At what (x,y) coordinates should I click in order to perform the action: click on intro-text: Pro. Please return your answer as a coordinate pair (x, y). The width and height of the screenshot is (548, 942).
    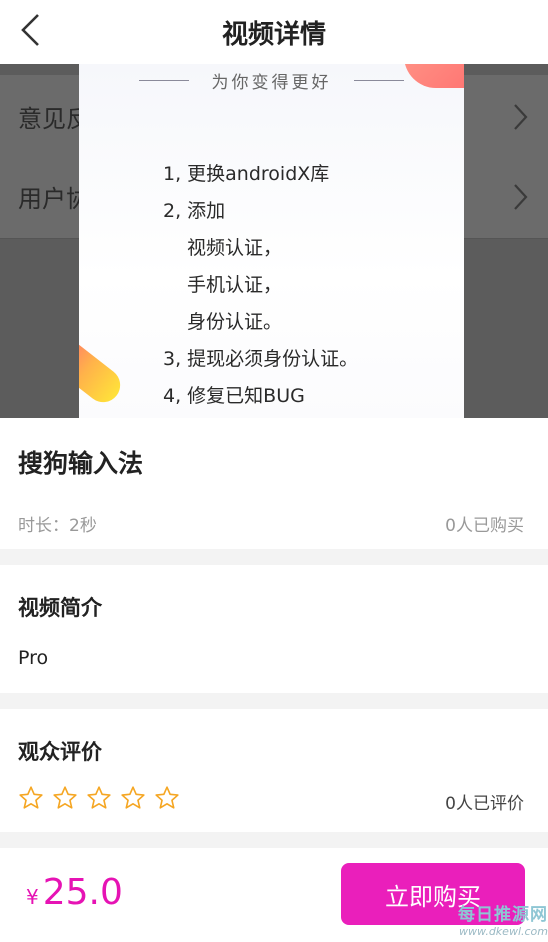
    Looking at the image, I should click on (33, 658).